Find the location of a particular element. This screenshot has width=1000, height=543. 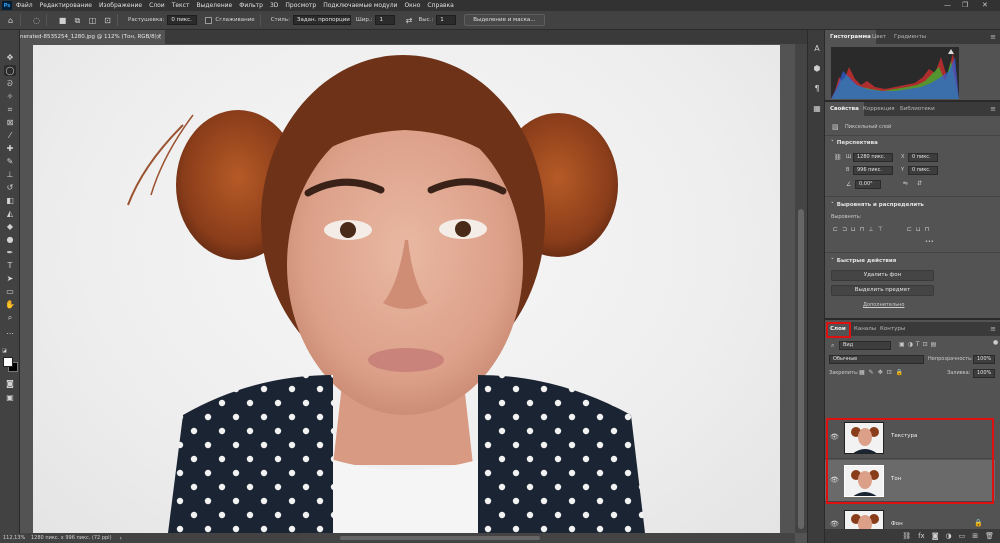

flip-horizontal-icon: ⇋ is located at coordinates (905, 183).